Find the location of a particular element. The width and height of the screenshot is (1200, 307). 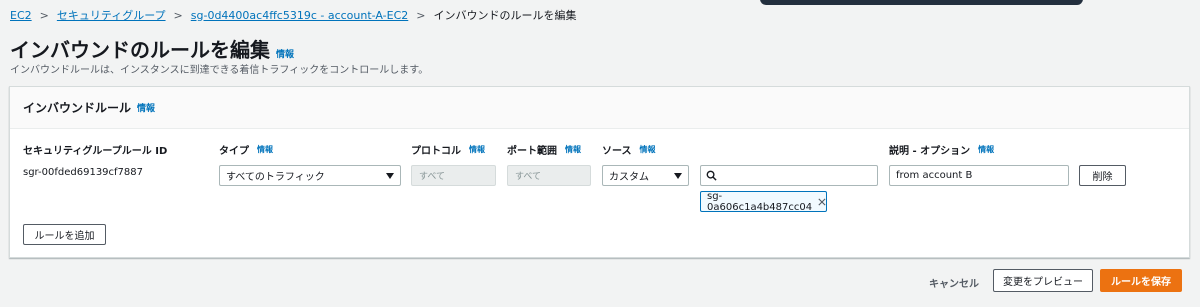

page-info-link: 情報 is located at coordinates (285, 53).